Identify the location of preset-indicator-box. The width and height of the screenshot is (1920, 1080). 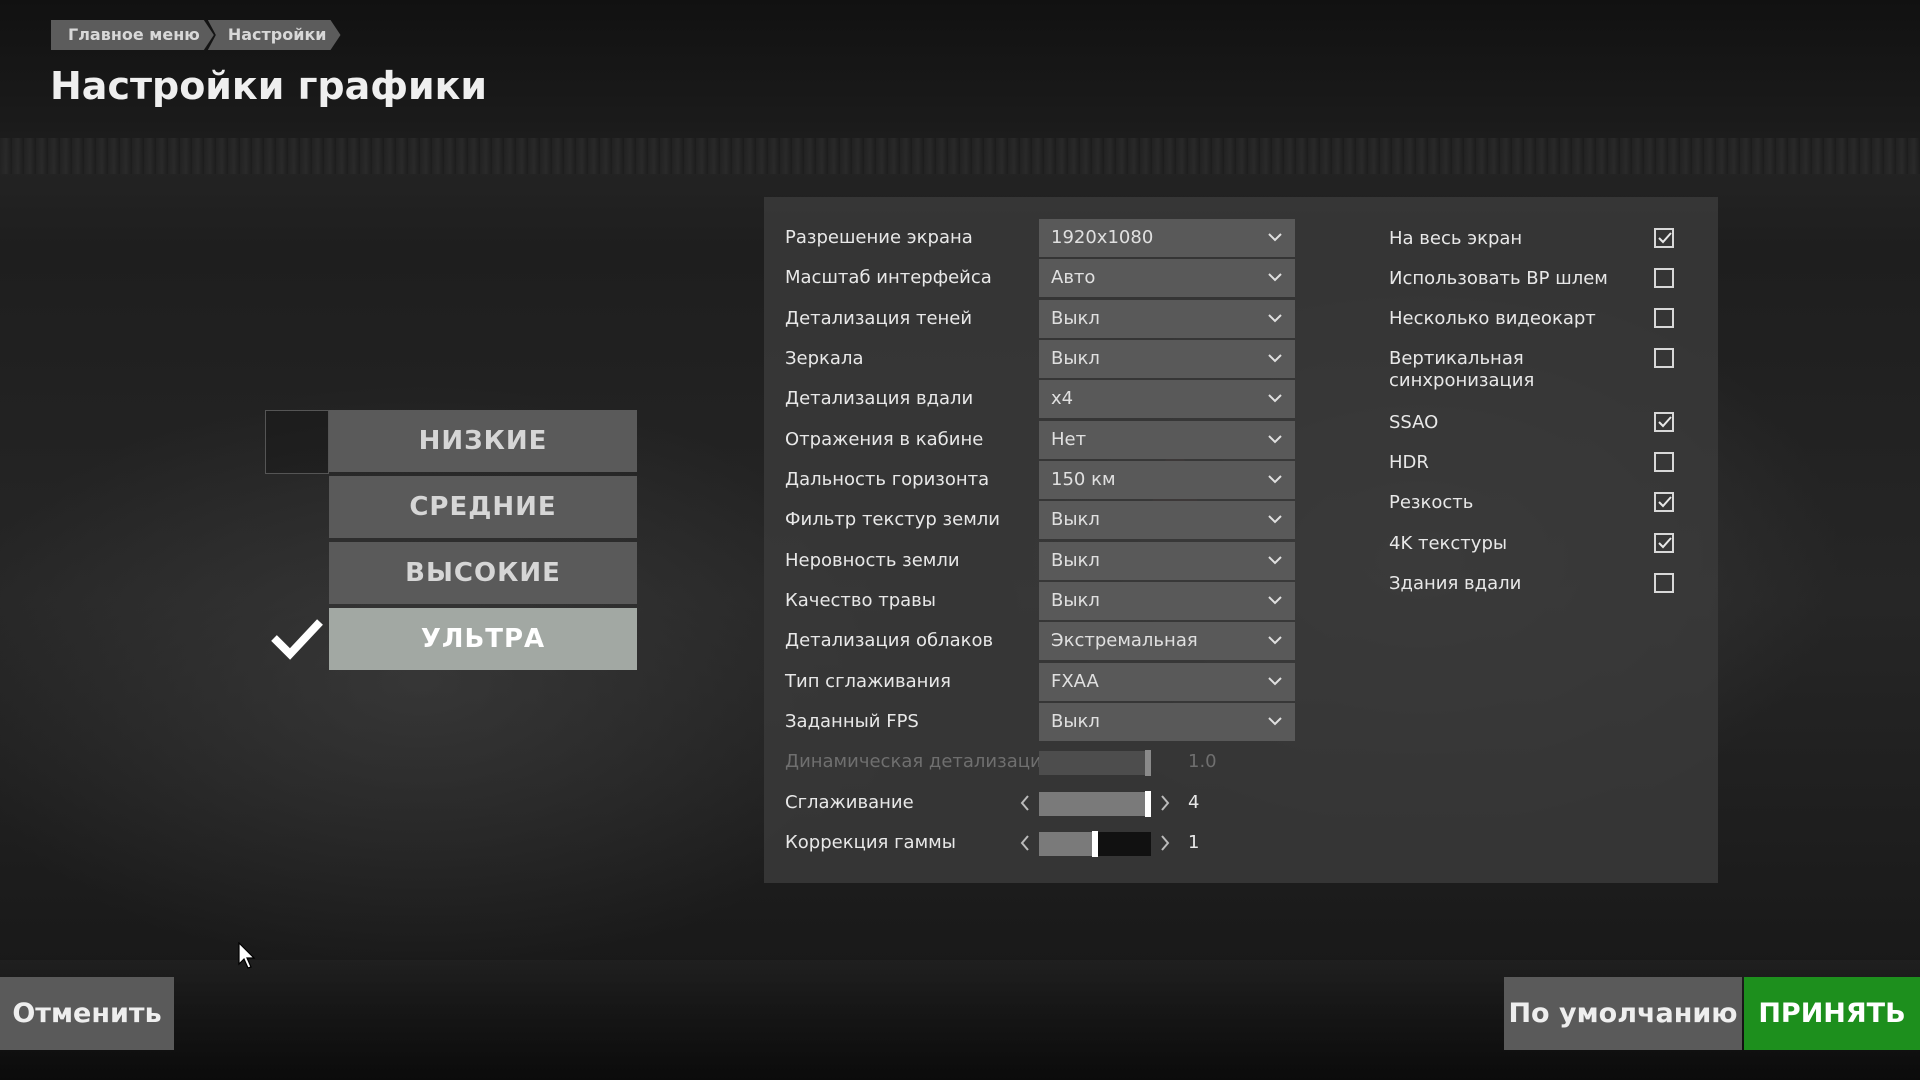
(297, 442).